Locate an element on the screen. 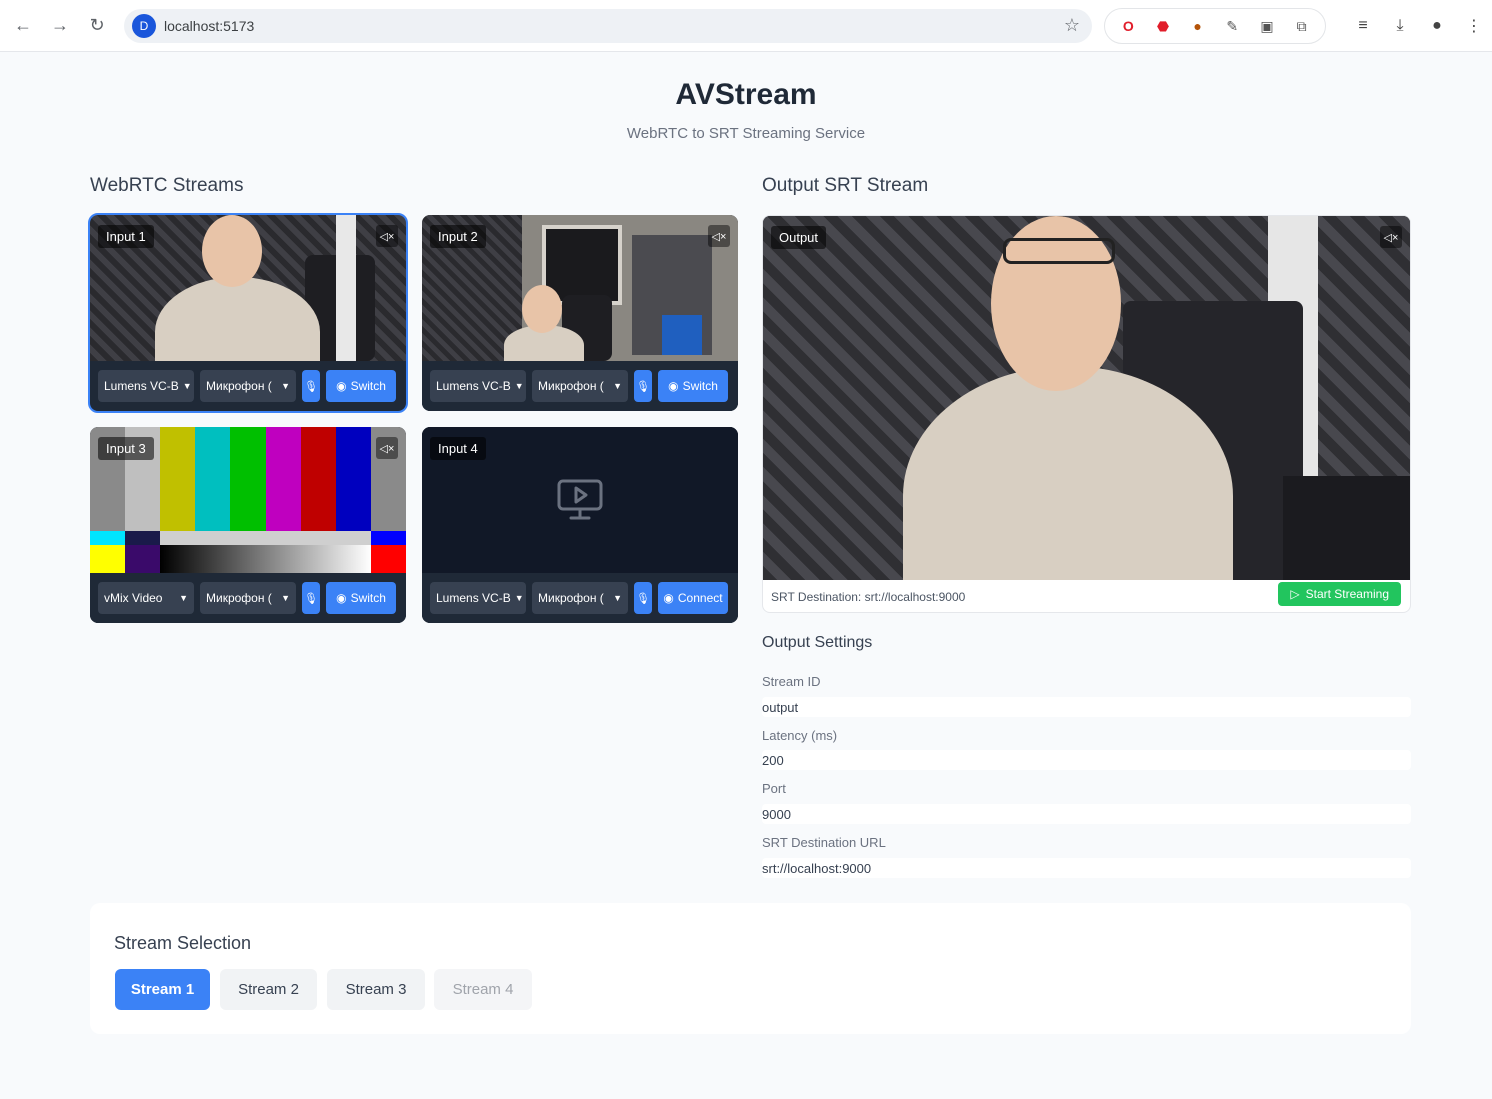 This screenshot has height=1099, width=1492. site-icon: D is located at coordinates (144, 26).